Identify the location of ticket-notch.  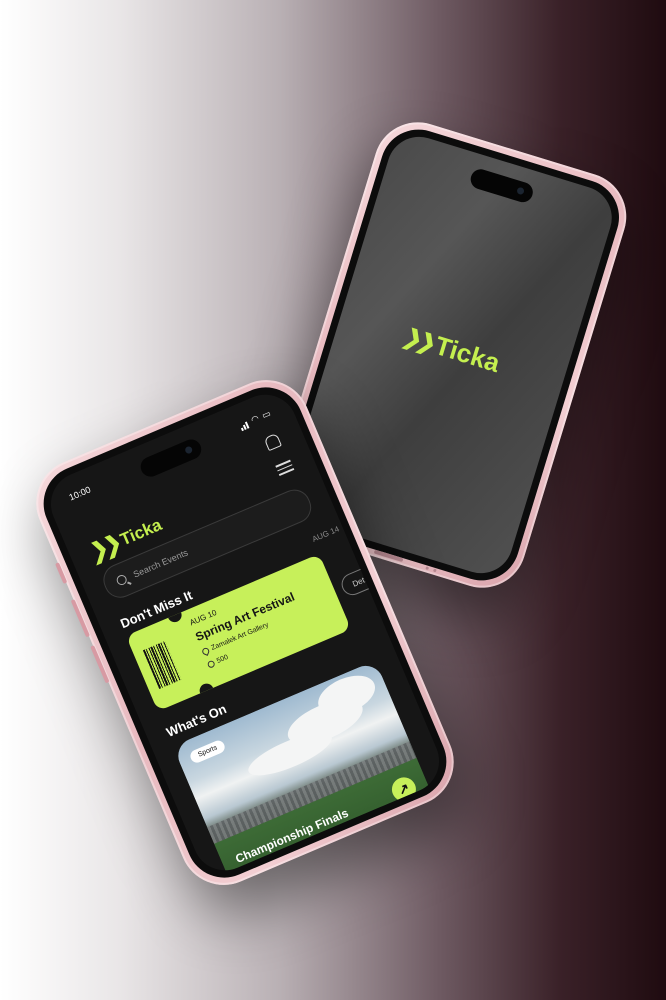
(206, 690).